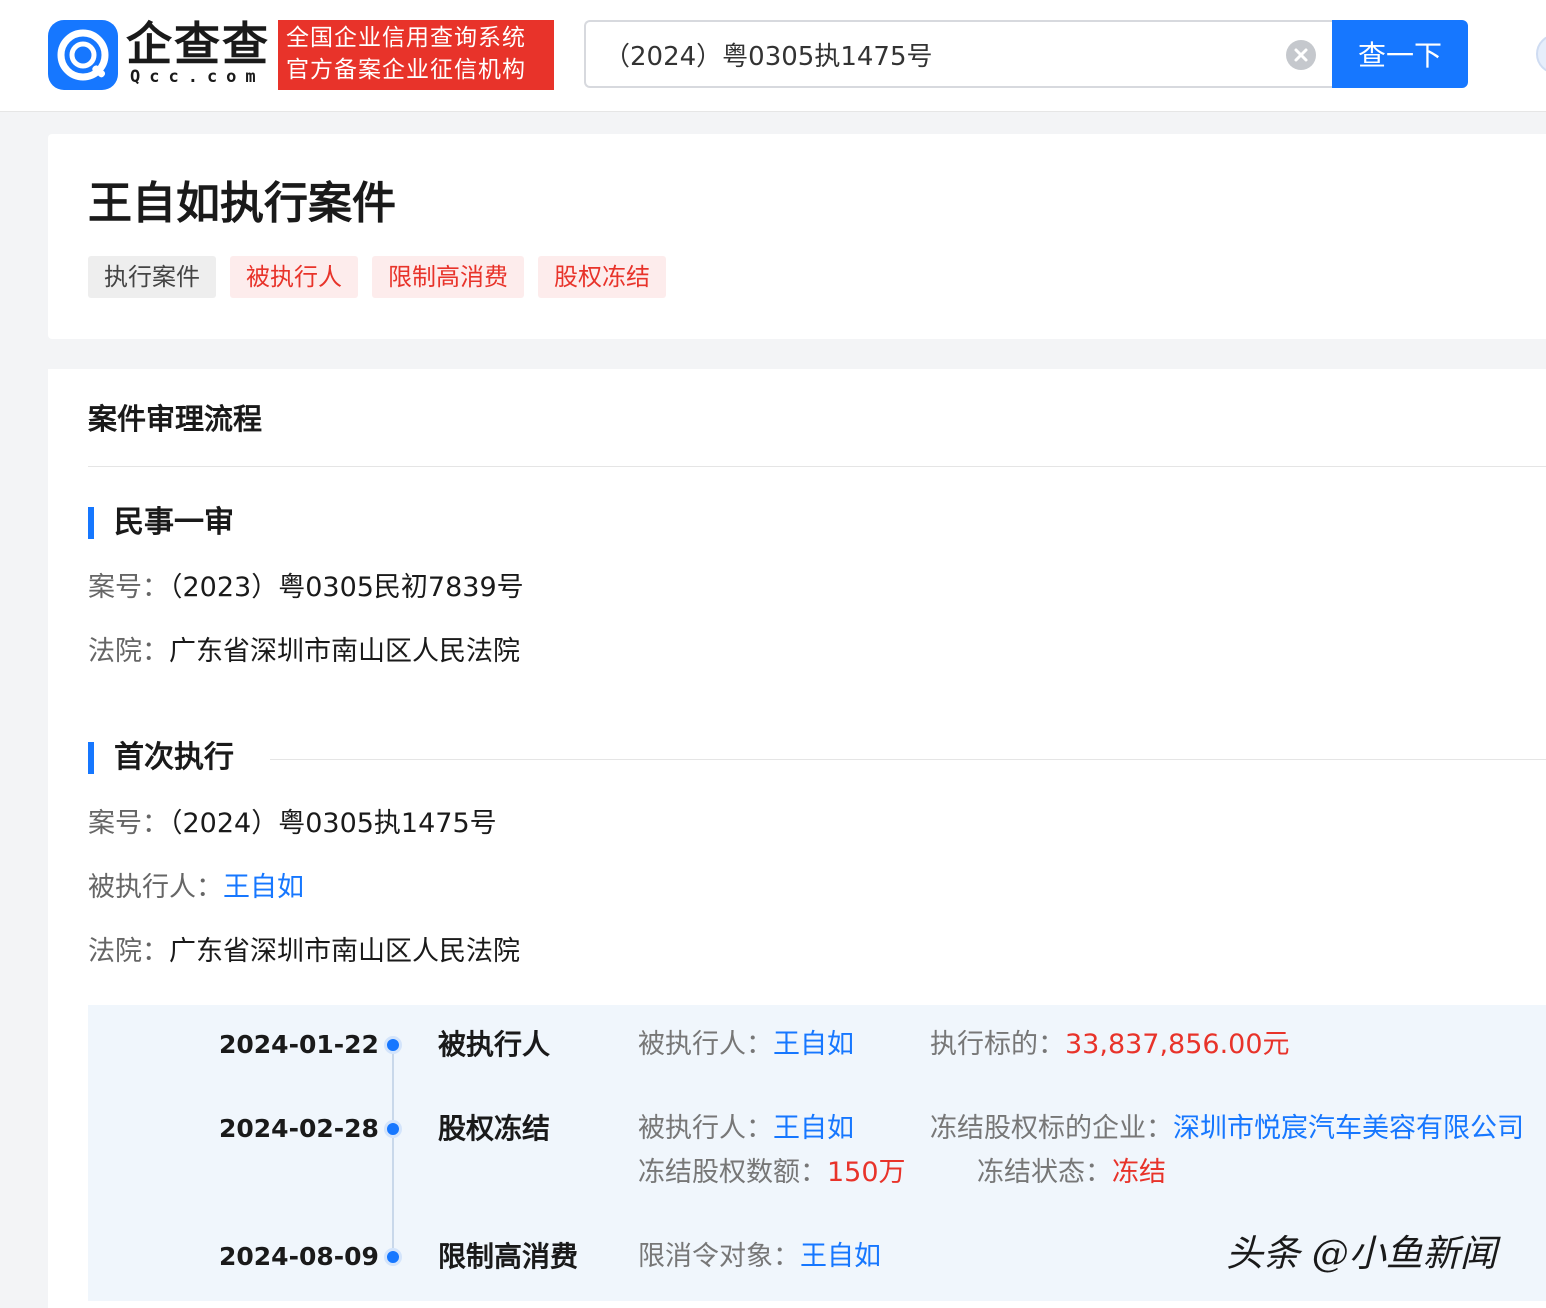  Describe the element at coordinates (406, 70) in the screenshot. I see `cert-line-2: 官方备案企业征信机构` at that location.